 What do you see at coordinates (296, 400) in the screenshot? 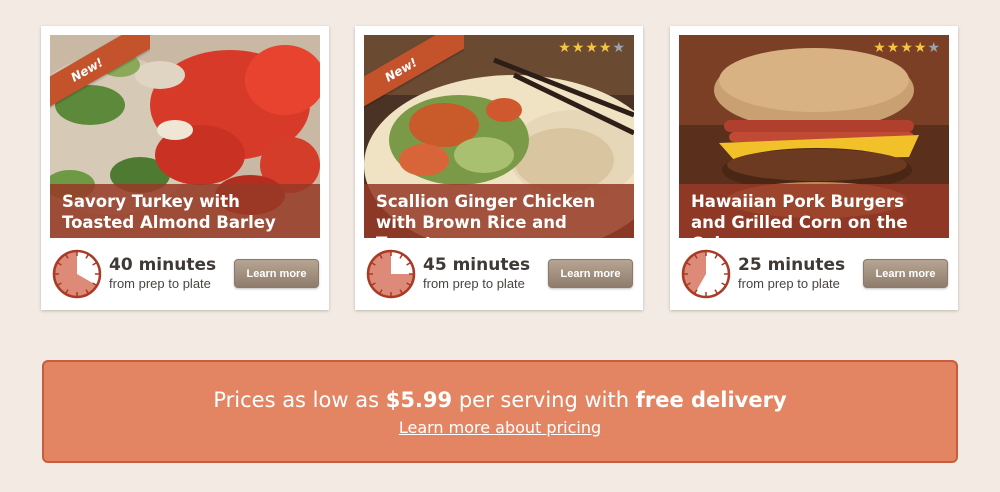
I see `pricing-text-before: Prices as low as` at bounding box center [296, 400].